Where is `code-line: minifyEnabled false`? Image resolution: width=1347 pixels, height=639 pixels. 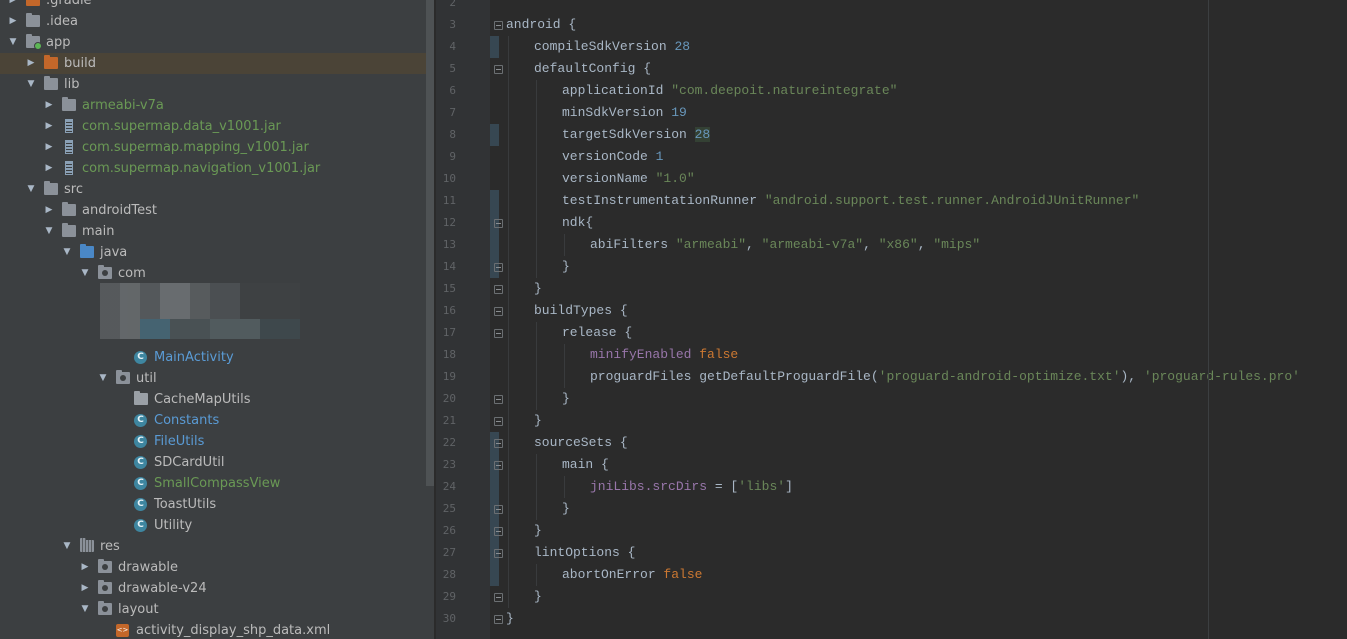 code-line: minifyEnabled false is located at coordinates (664, 355).